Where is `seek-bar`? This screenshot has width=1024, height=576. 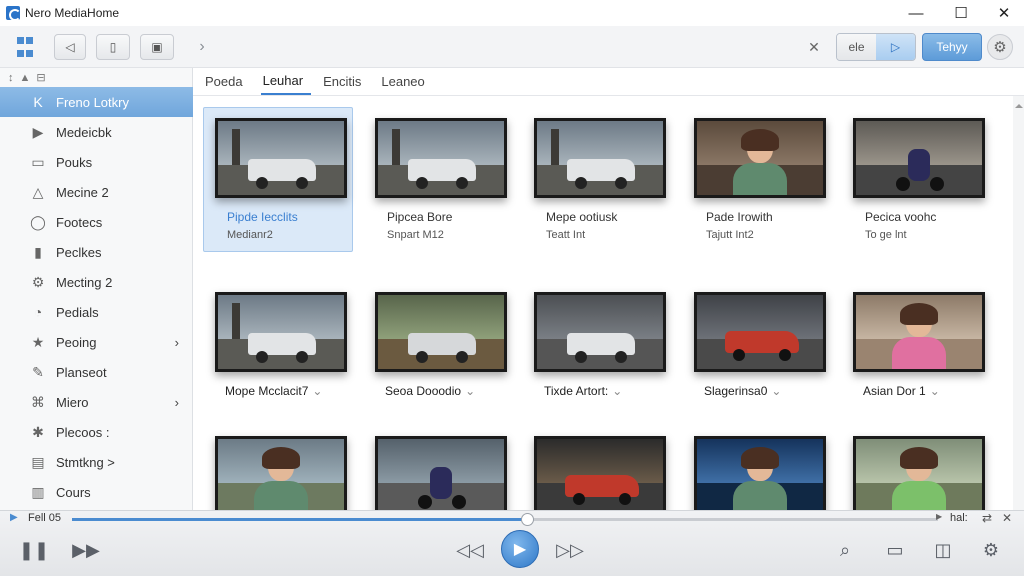 seek-bar is located at coordinates (505, 519).